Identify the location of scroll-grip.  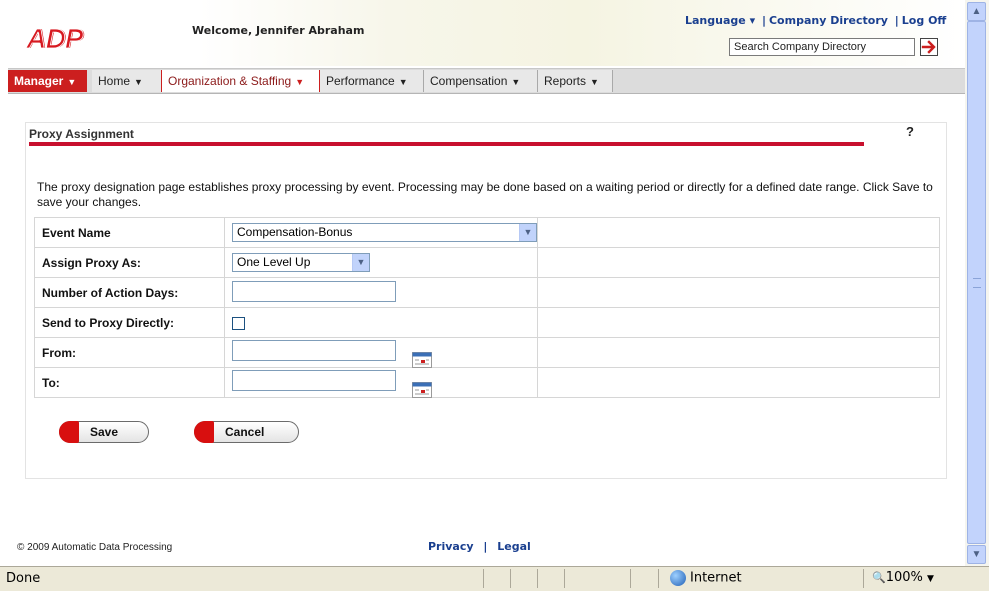
(977, 283).